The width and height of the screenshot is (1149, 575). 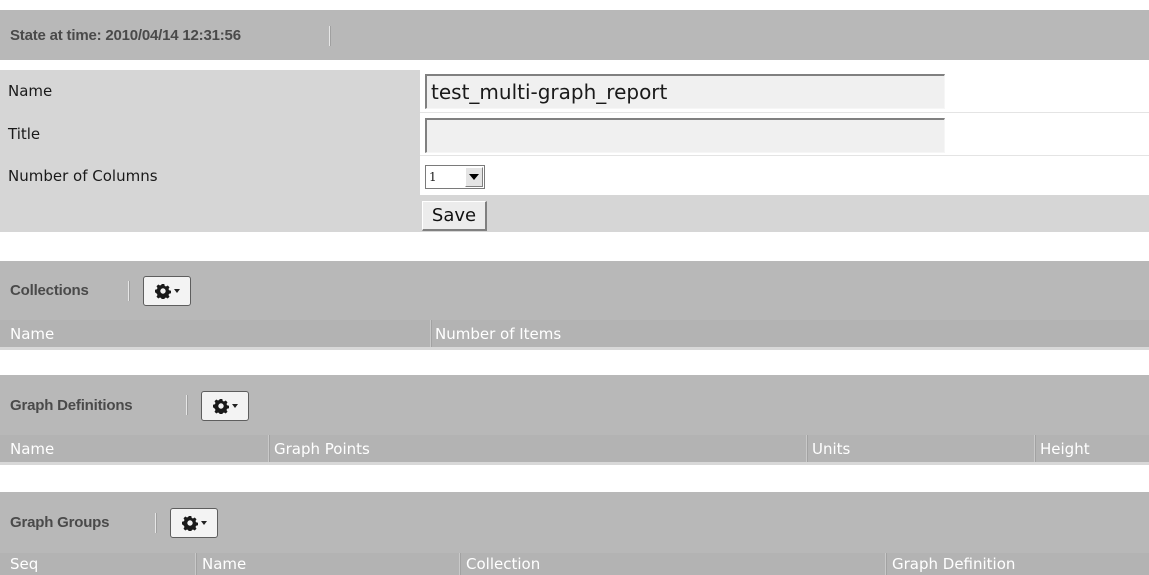 I want to click on graph-groups-column-header: Seq Name Collection Graph Definition, so click(x=574, y=564).